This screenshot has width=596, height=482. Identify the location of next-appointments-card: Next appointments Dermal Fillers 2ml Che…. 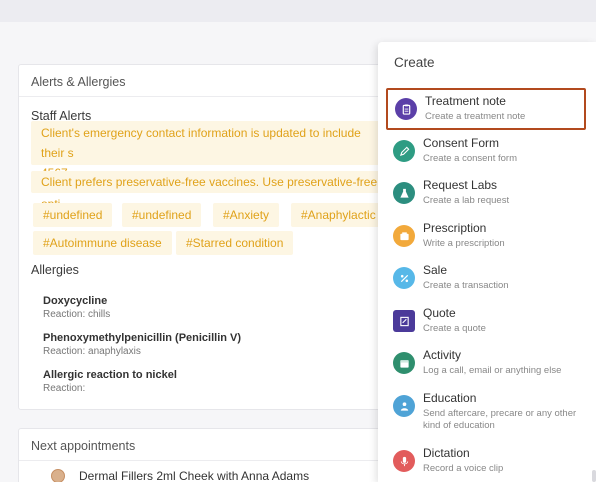
(218, 455).